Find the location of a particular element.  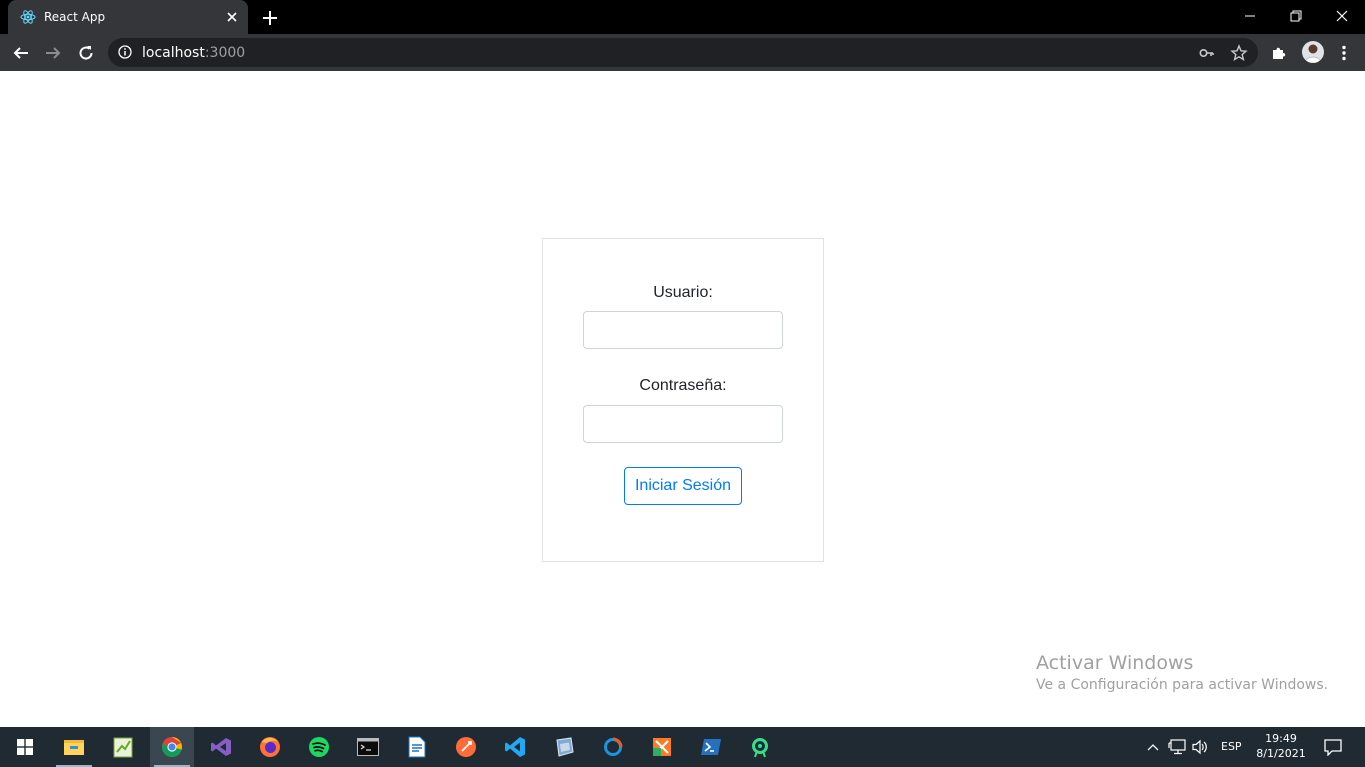

password-label: Contraseña: is located at coordinates (683, 385).